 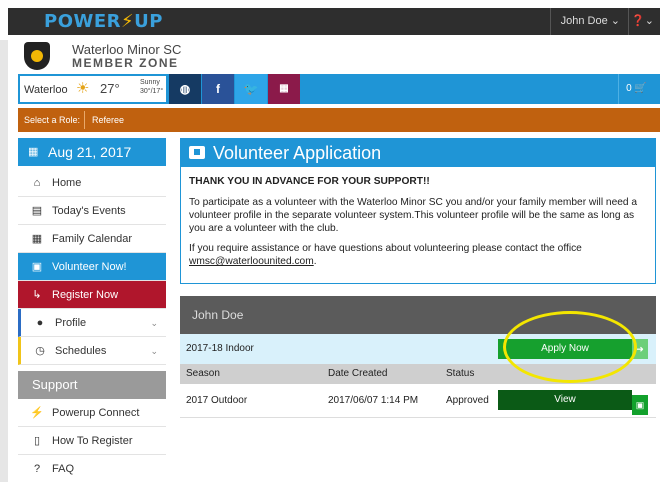 I want to click on logo-text-left: POWER, so click(x=83, y=21).